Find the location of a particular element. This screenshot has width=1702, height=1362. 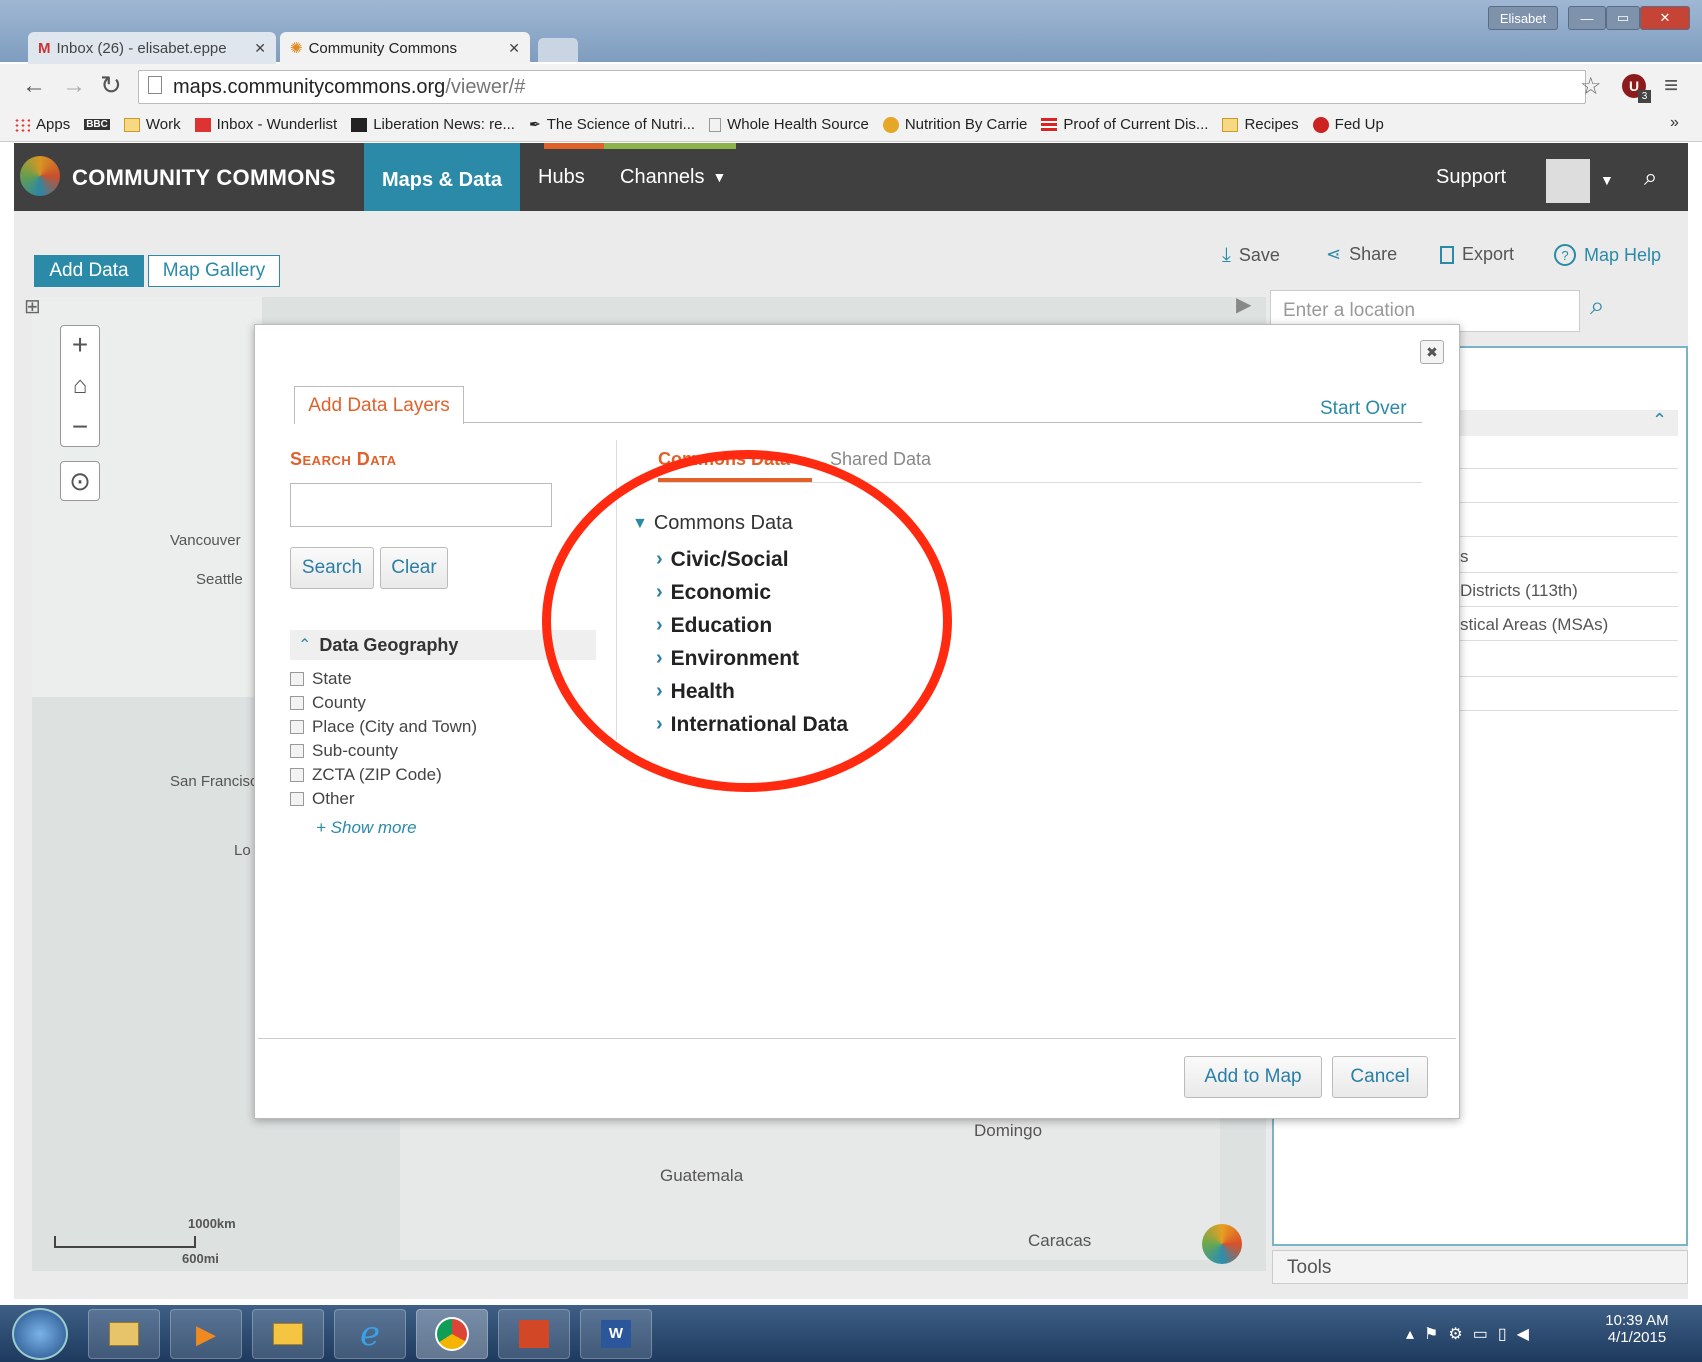

forward-icon: → is located at coordinates (74, 86).